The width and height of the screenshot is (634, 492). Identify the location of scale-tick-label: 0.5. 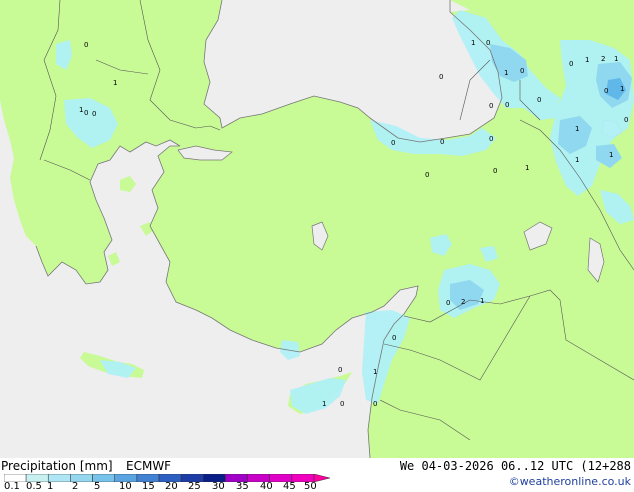
(34, 486).